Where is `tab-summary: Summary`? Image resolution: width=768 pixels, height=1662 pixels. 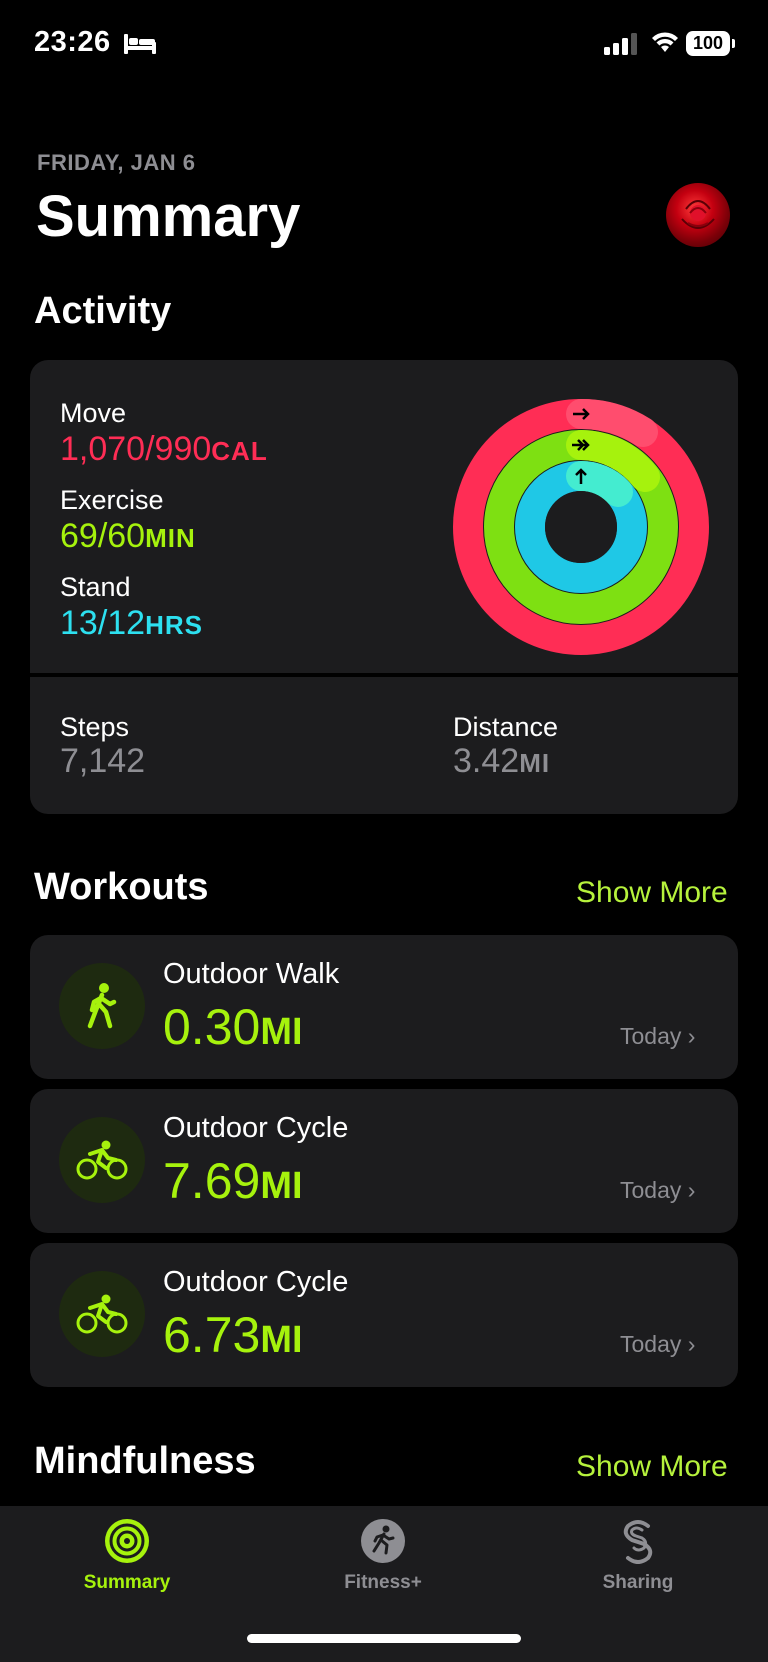 tab-summary: Summary is located at coordinates (127, 1556).